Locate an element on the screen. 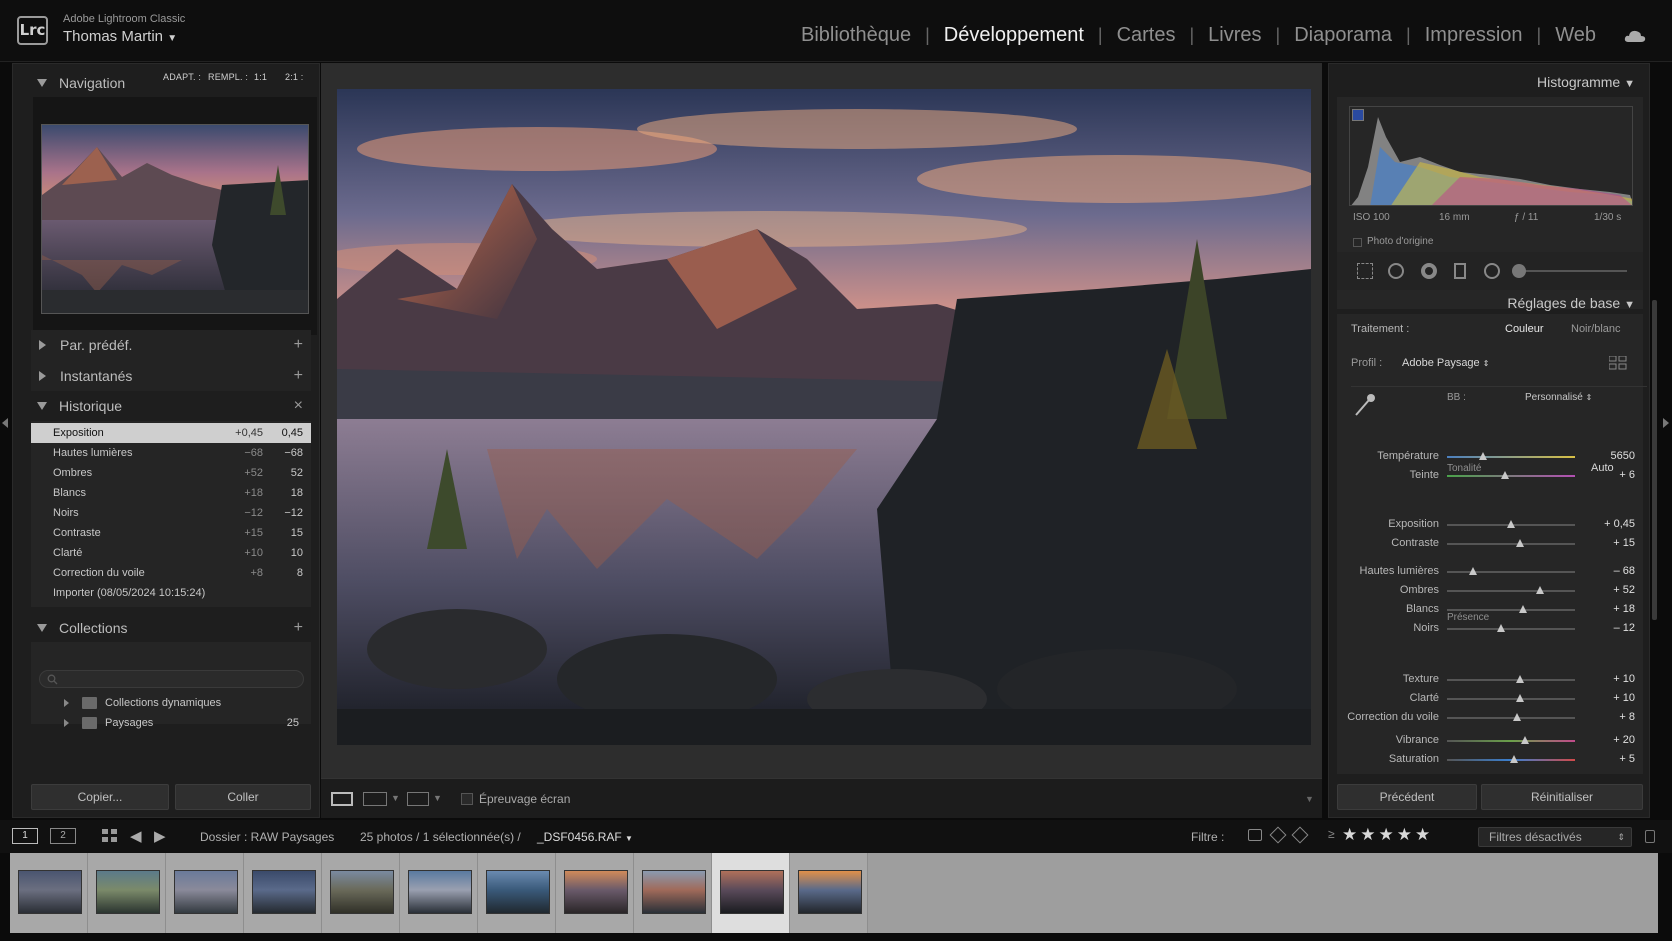 The width and height of the screenshot is (1672, 941). history-item: Ombres +52 52 is located at coordinates (171, 473).